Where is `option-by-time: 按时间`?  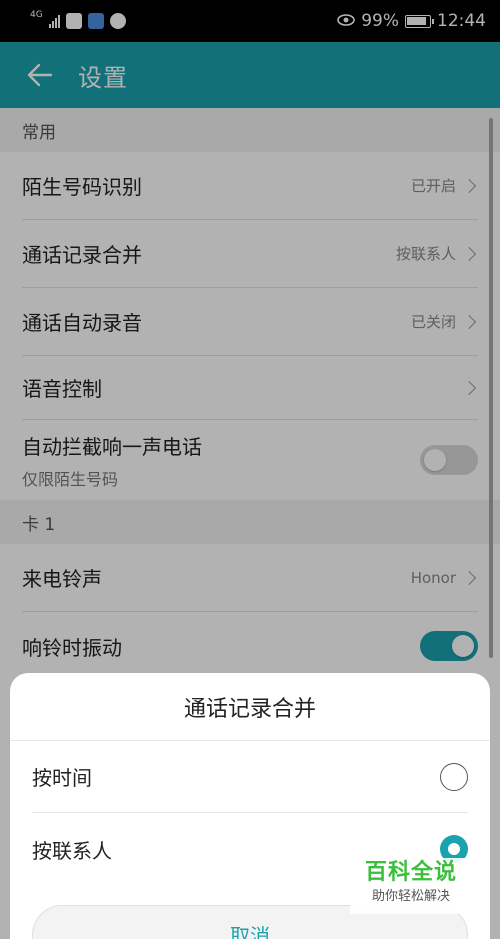
option-by-time: 按时间 is located at coordinates (250, 777).